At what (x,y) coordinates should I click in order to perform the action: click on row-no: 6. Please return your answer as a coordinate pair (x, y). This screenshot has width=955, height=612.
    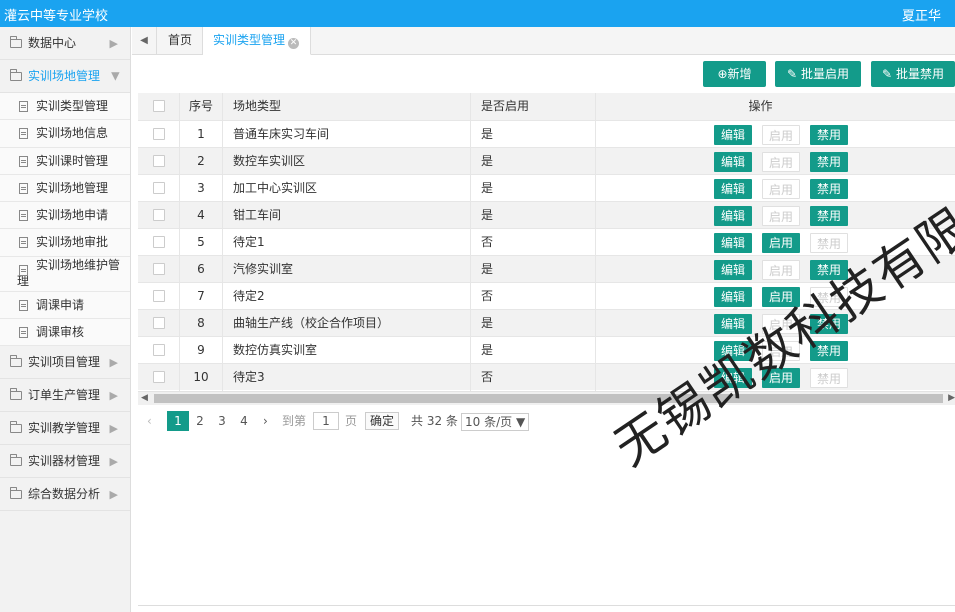
    Looking at the image, I should click on (201, 269).